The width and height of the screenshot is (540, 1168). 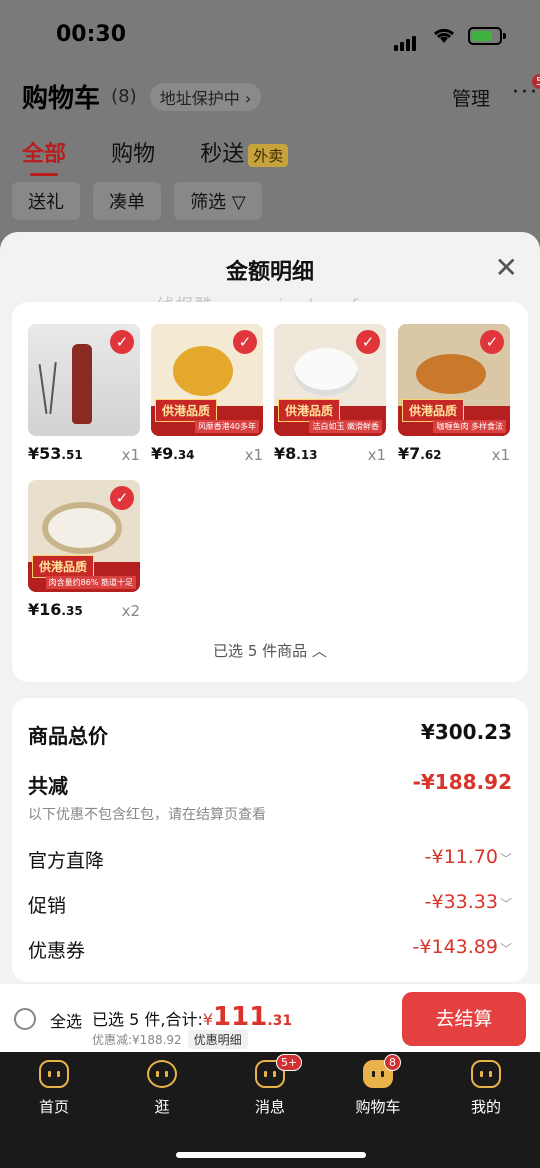 I want to click on messages-badge: 5+, so click(x=289, y=1062).